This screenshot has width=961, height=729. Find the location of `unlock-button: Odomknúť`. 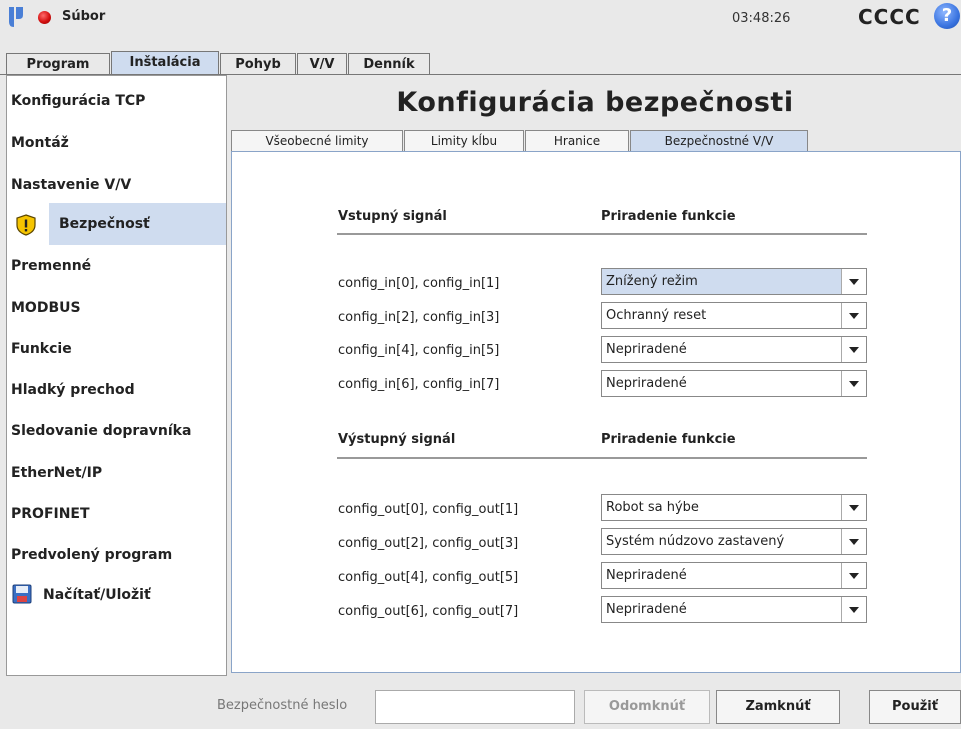

unlock-button: Odomknúť is located at coordinates (647, 707).